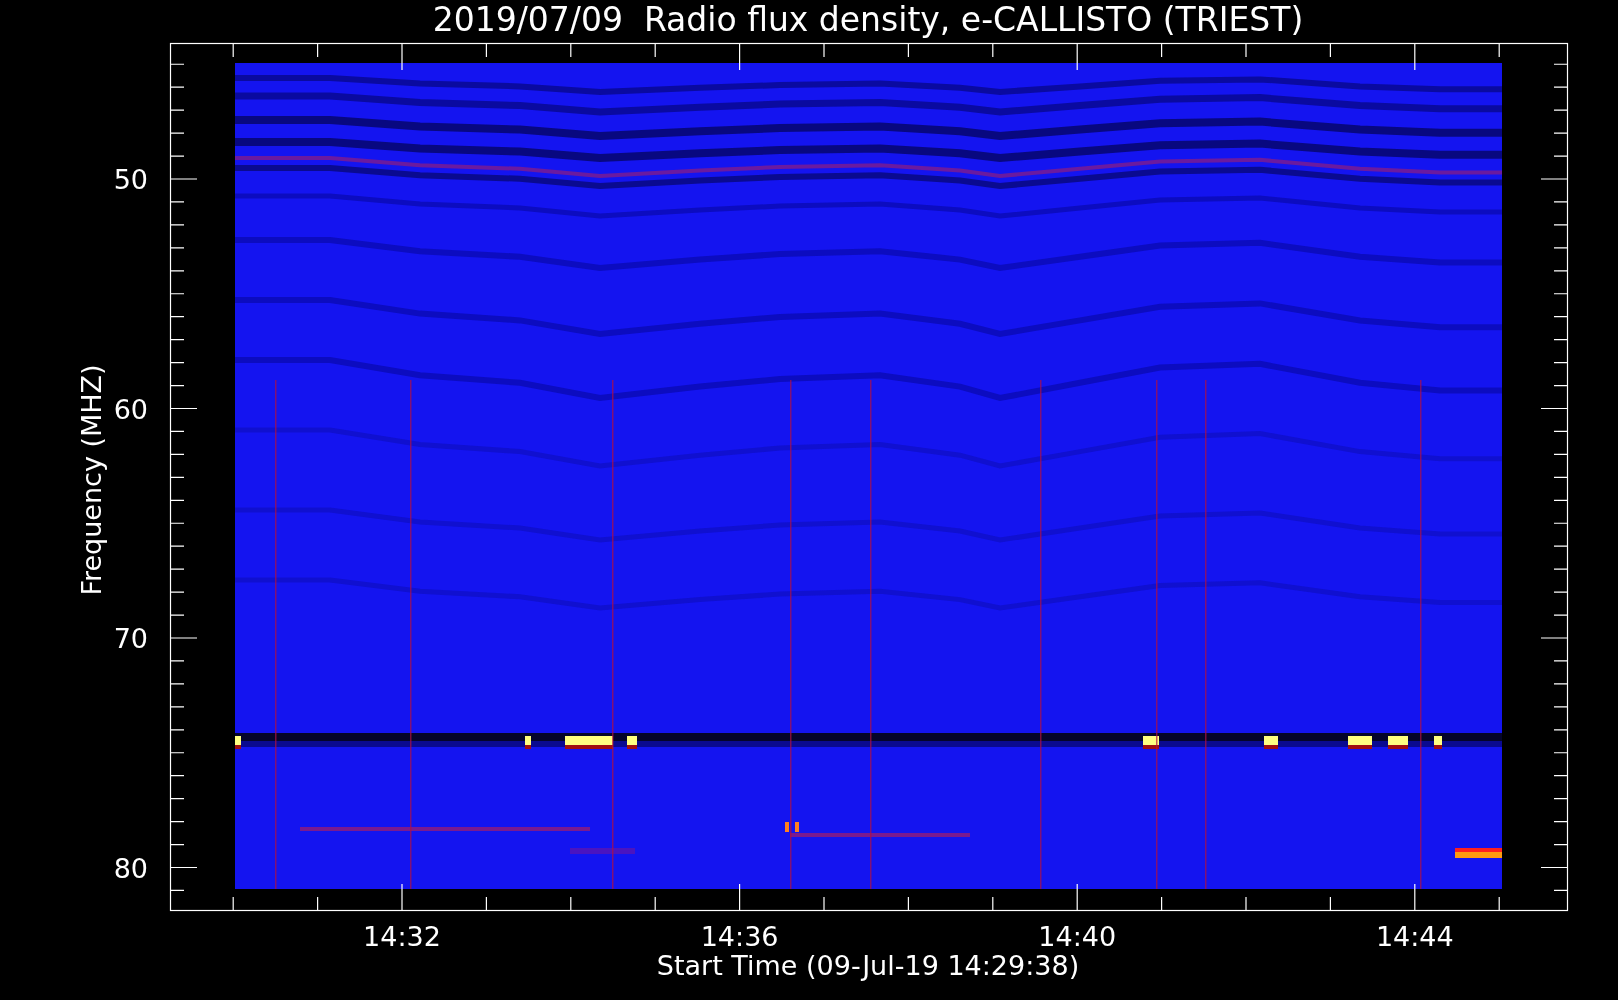 The height and width of the screenshot is (1000, 1618). Describe the element at coordinates (739, 936) in the screenshot. I see `x-tick-label: 14:36` at that location.